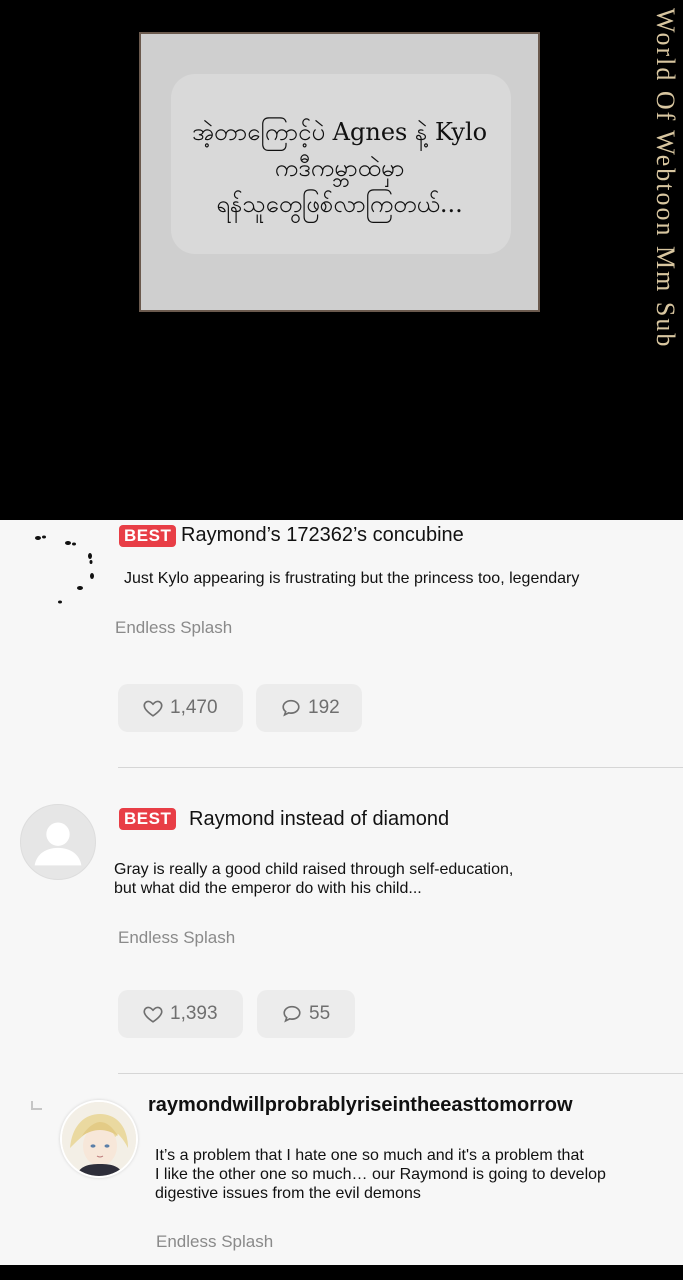 The image size is (683, 1280). I want to click on avatar-default, so click(58, 842).